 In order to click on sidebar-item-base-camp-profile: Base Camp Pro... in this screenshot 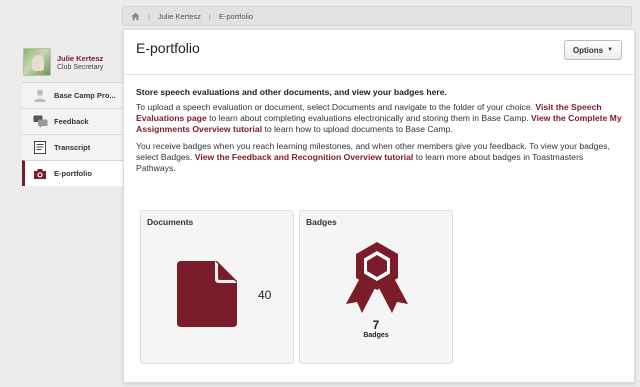, I will do `click(73, 95)`.